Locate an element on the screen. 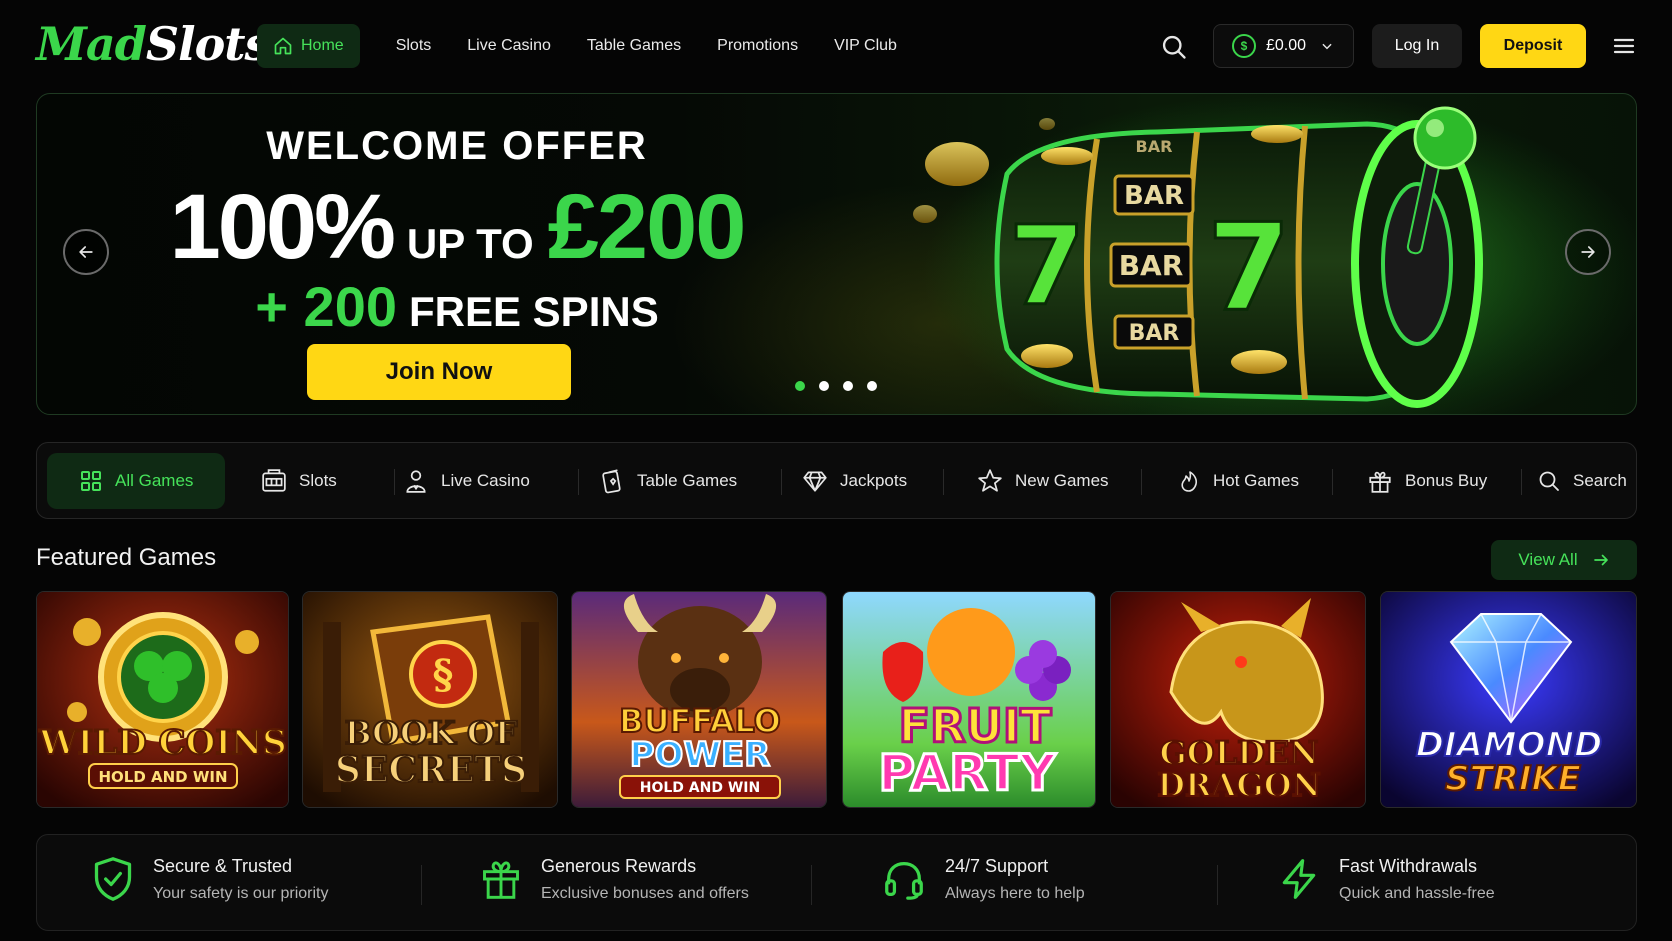 The image size is (1672, 941). feature-subtitle: Always here to help is located at coordinates (1015, 893).